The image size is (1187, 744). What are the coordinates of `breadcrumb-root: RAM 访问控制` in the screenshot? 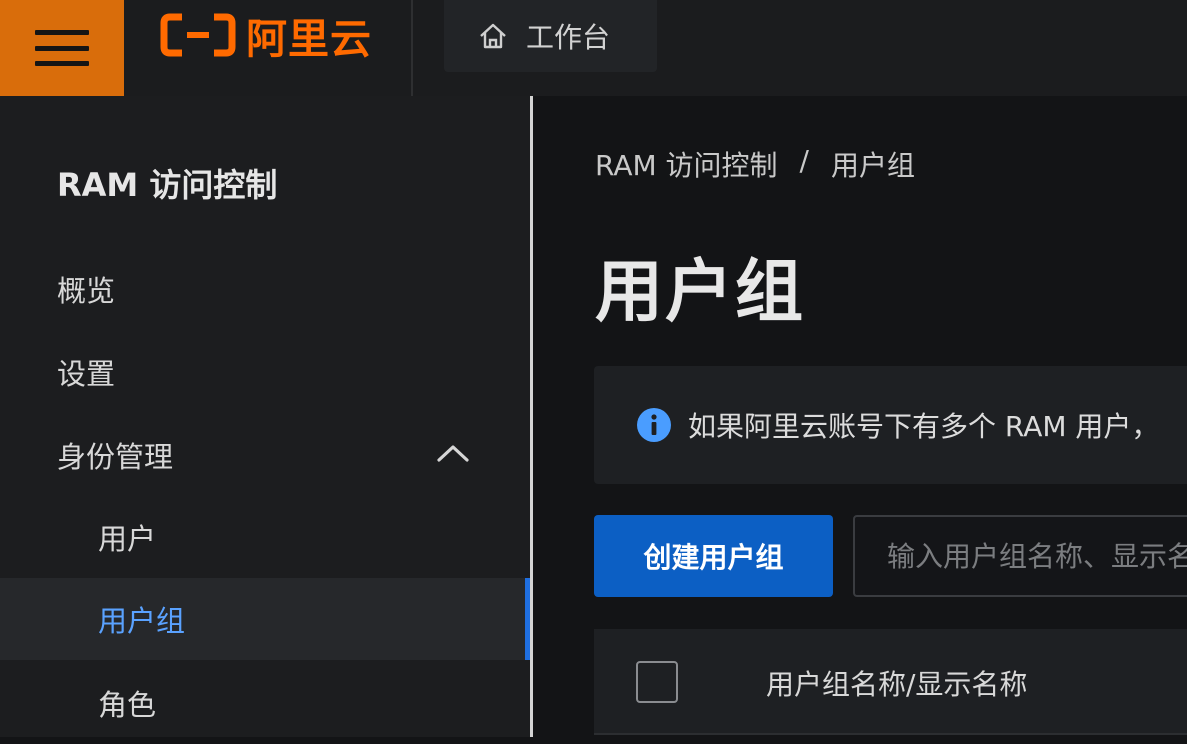 It's located at (686, 164).